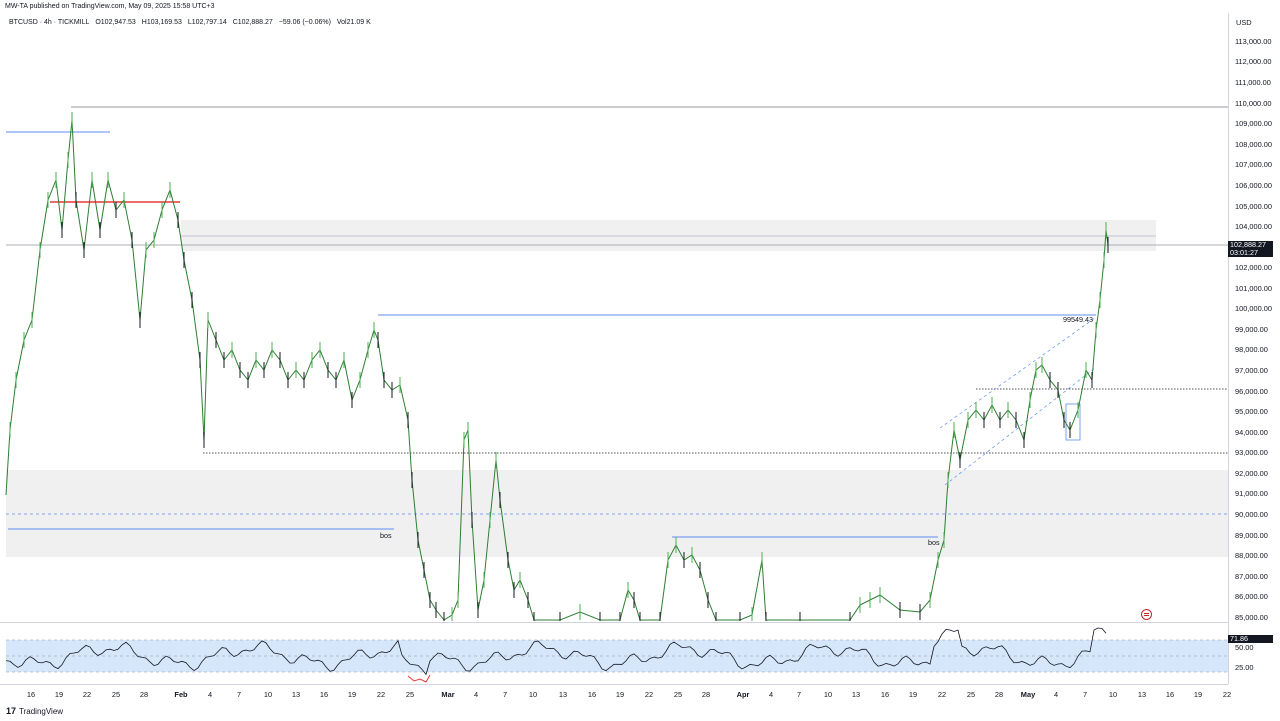 The image size is (1280, 721). I want to click on legend-low: L102,797.14, so click(207, 22).